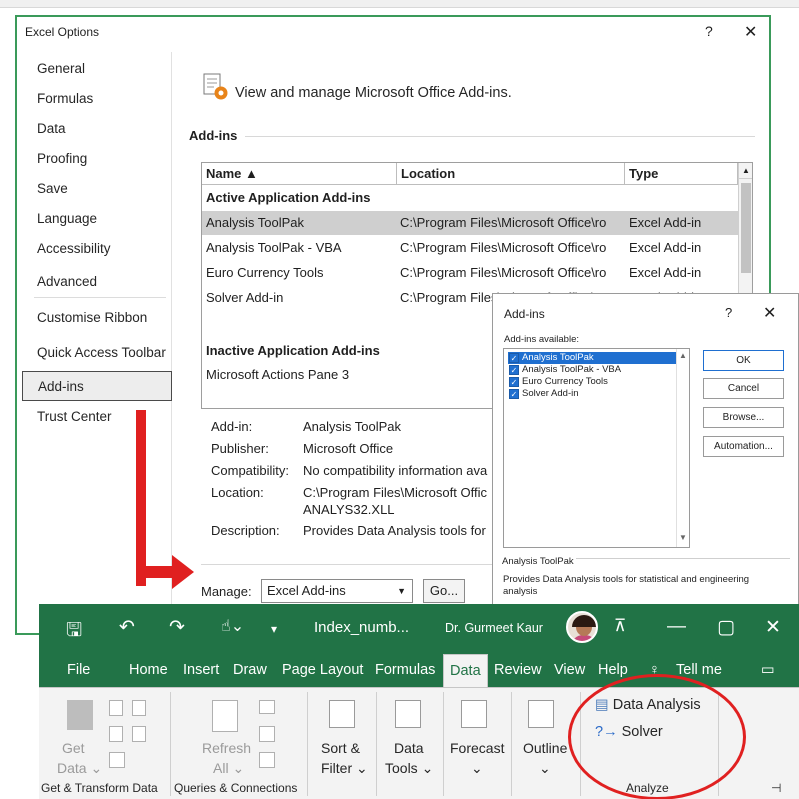  Describe the element at coordinates (541, 714) in the screenshot. I see `outline-icon` at that location.